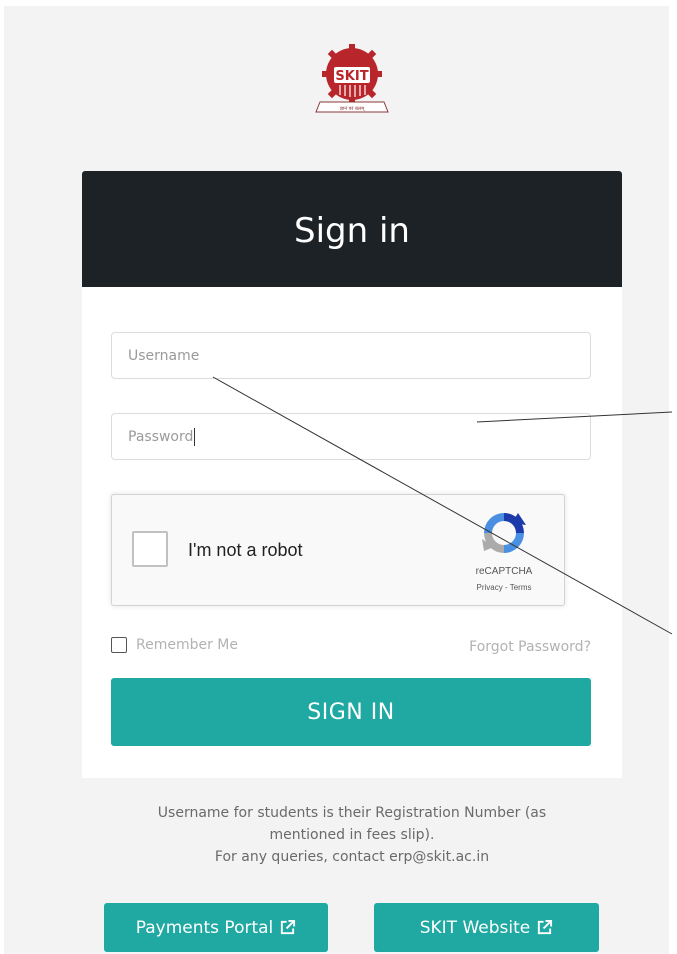 Image resolution: width=677 pixels, height=954 pixels. I want to click on password-input: Password, so click(351, 436).